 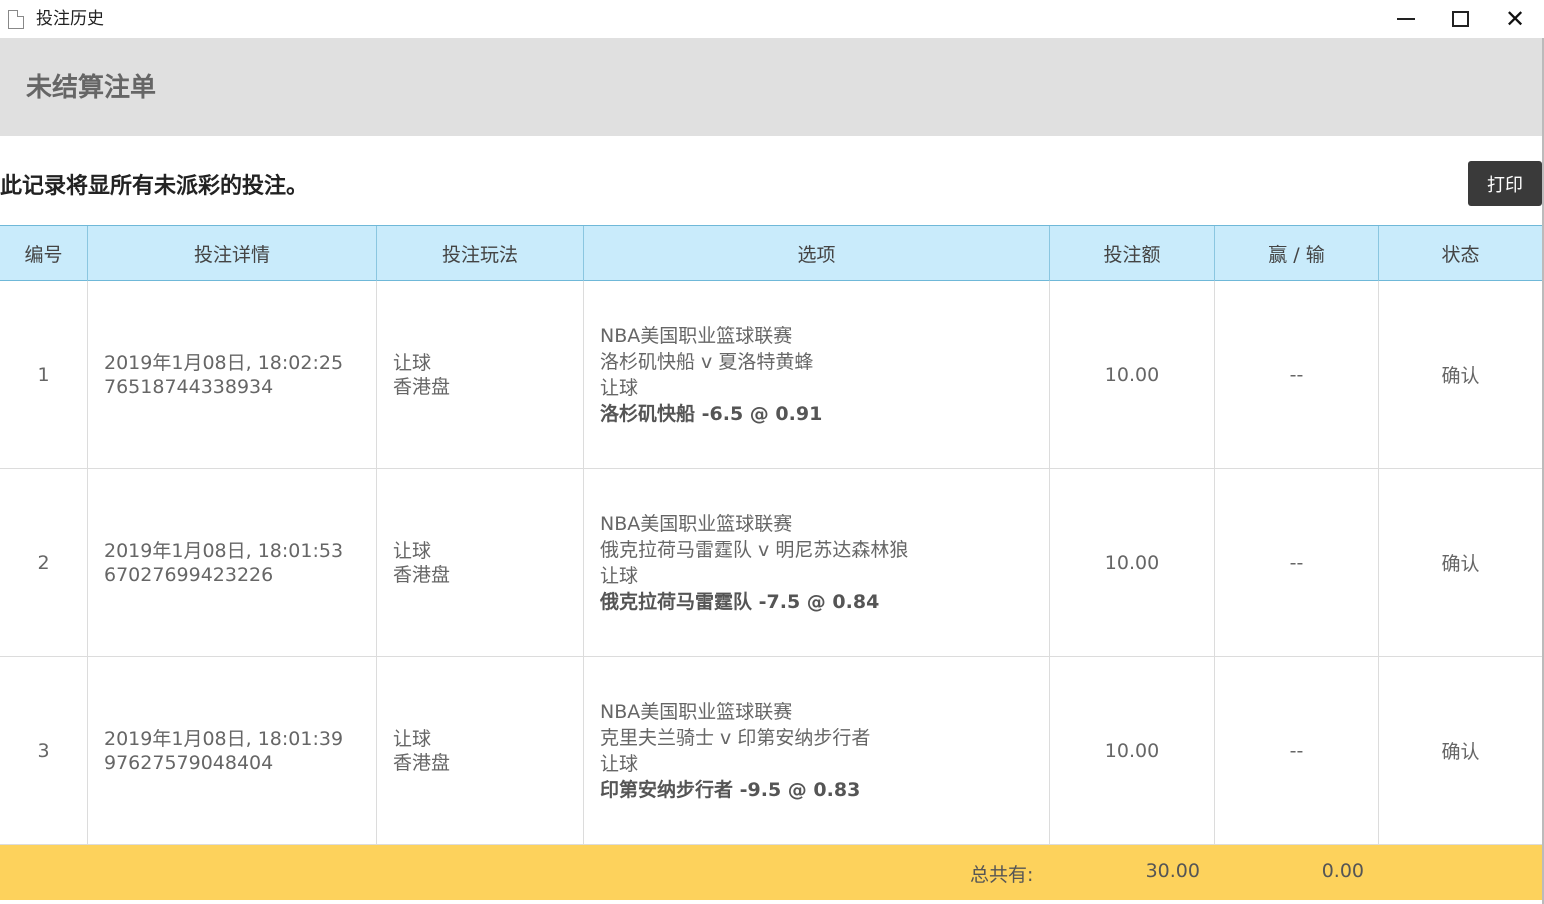 What do you see at coordinates (1505, 183) in the screenshot?
I see `print-button: 打印` at bounding box center [1505, 183].